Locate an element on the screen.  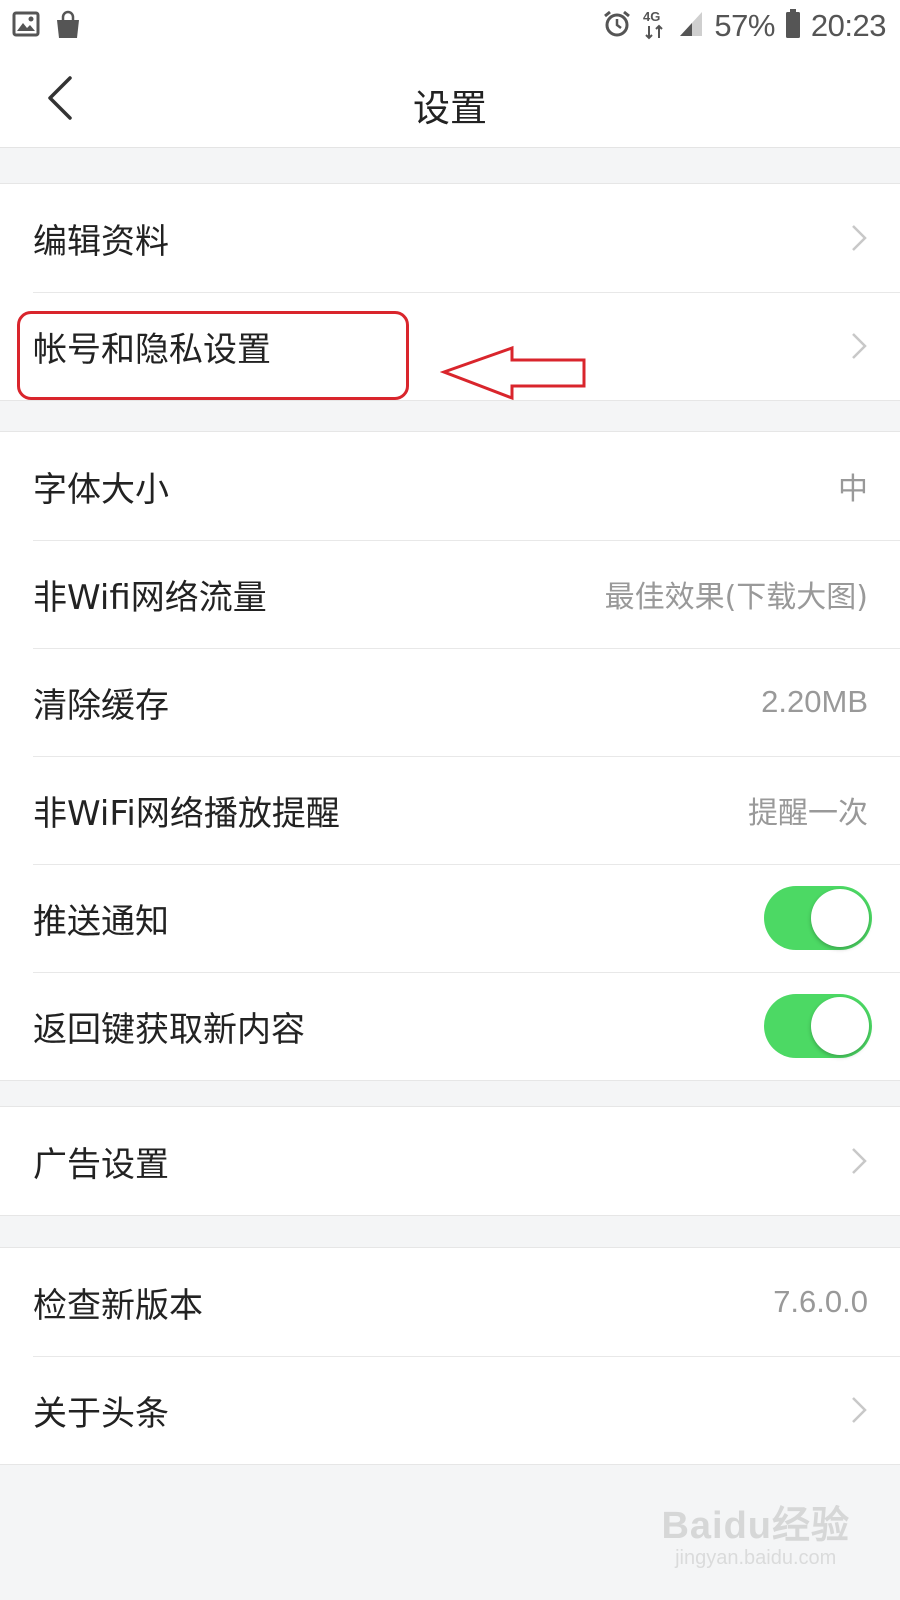
version-value: 7.6.0.0 is located at coordinates (820, 1301).